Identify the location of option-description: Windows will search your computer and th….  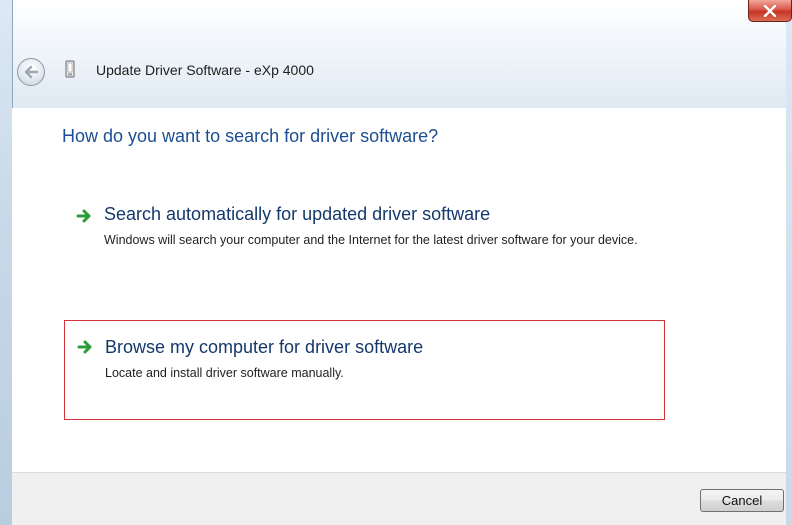
(371, 240).